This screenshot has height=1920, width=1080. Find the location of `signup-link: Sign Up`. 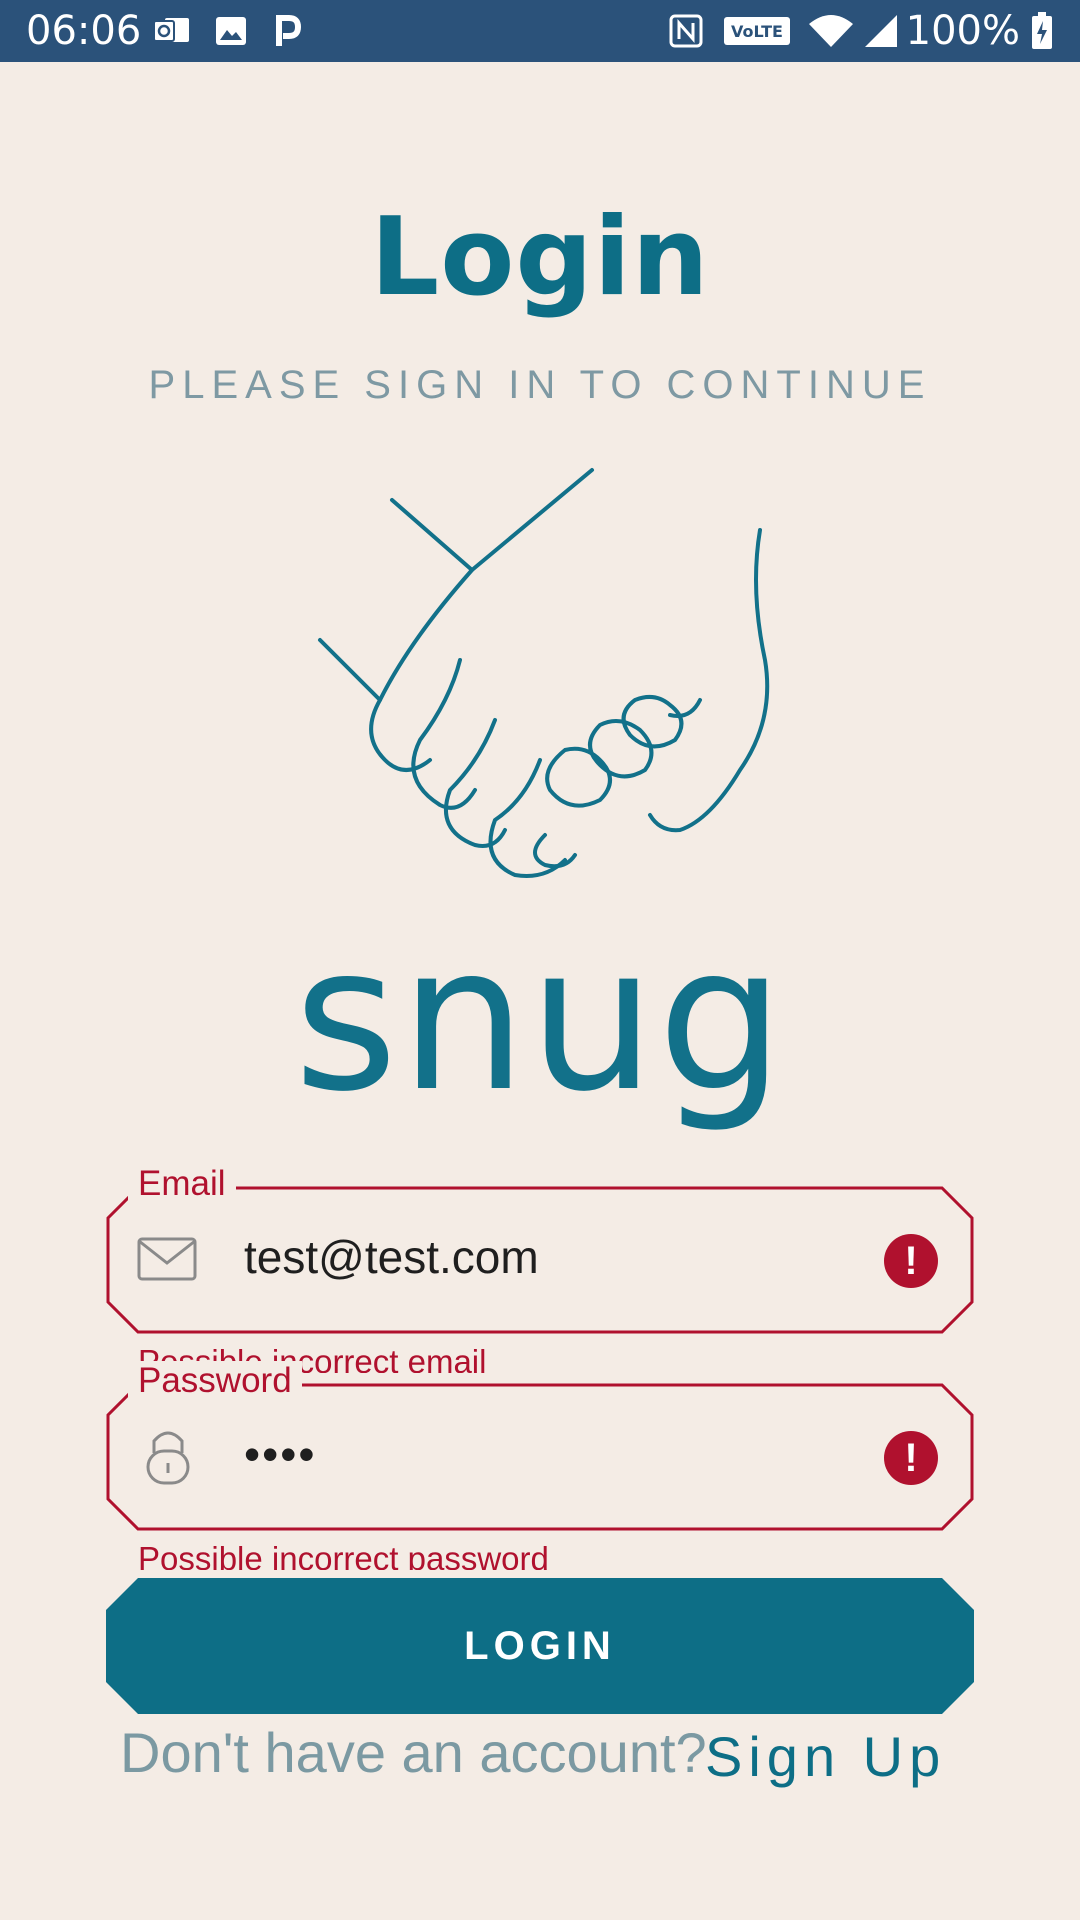

signup-link: Sign Up is located at coordinates (825, 1756).